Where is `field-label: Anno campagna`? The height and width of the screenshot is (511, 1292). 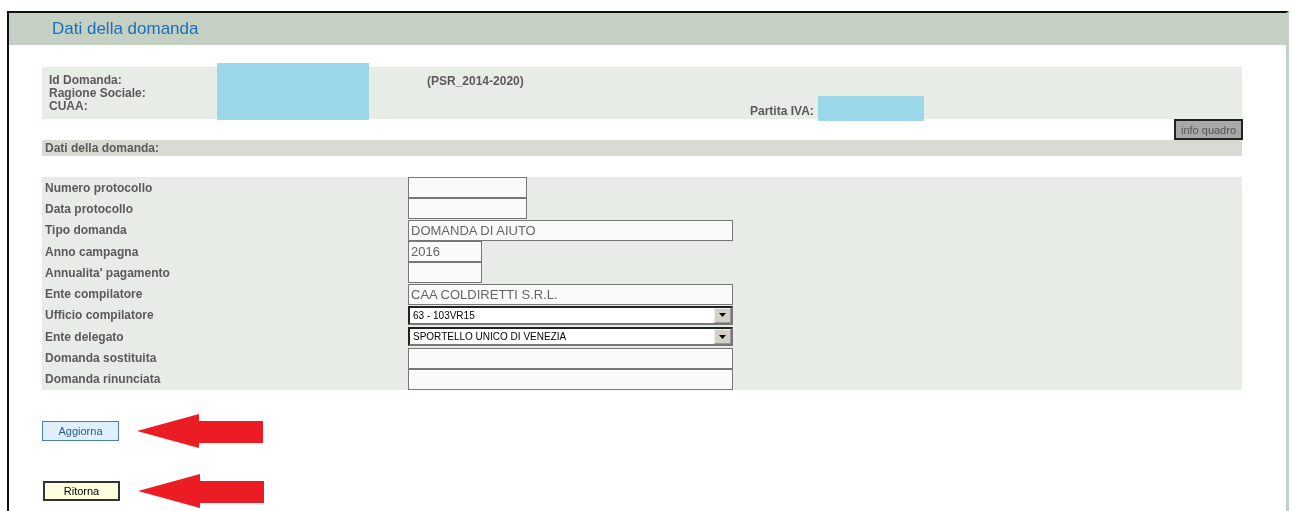
field-label: Anno campagna is located at coordinates (92, 251).